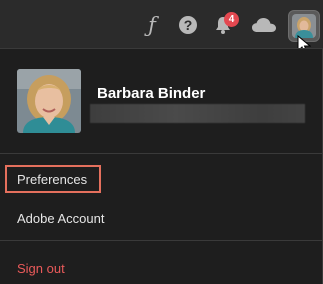 The height and width of the screenshot is (284, 323). I want to click on notification-badge: 4, so click(231, 19).